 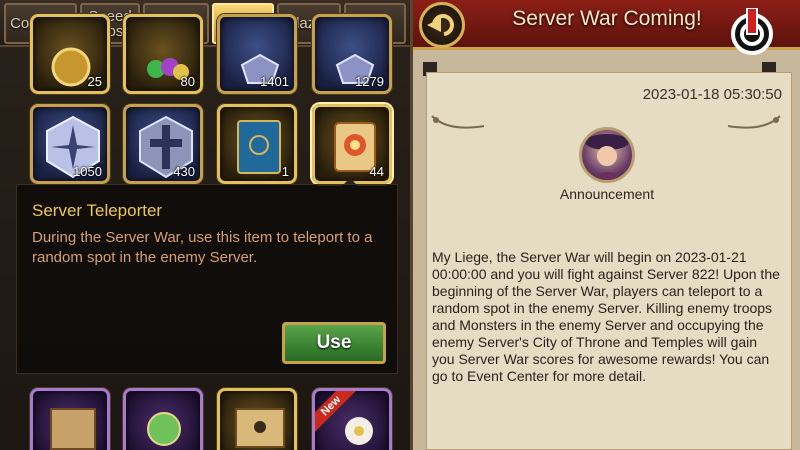 What do you see at coordinates (352, 419) in the screenshot?
I see `item-slot: New` at bounding box center [352, 419].